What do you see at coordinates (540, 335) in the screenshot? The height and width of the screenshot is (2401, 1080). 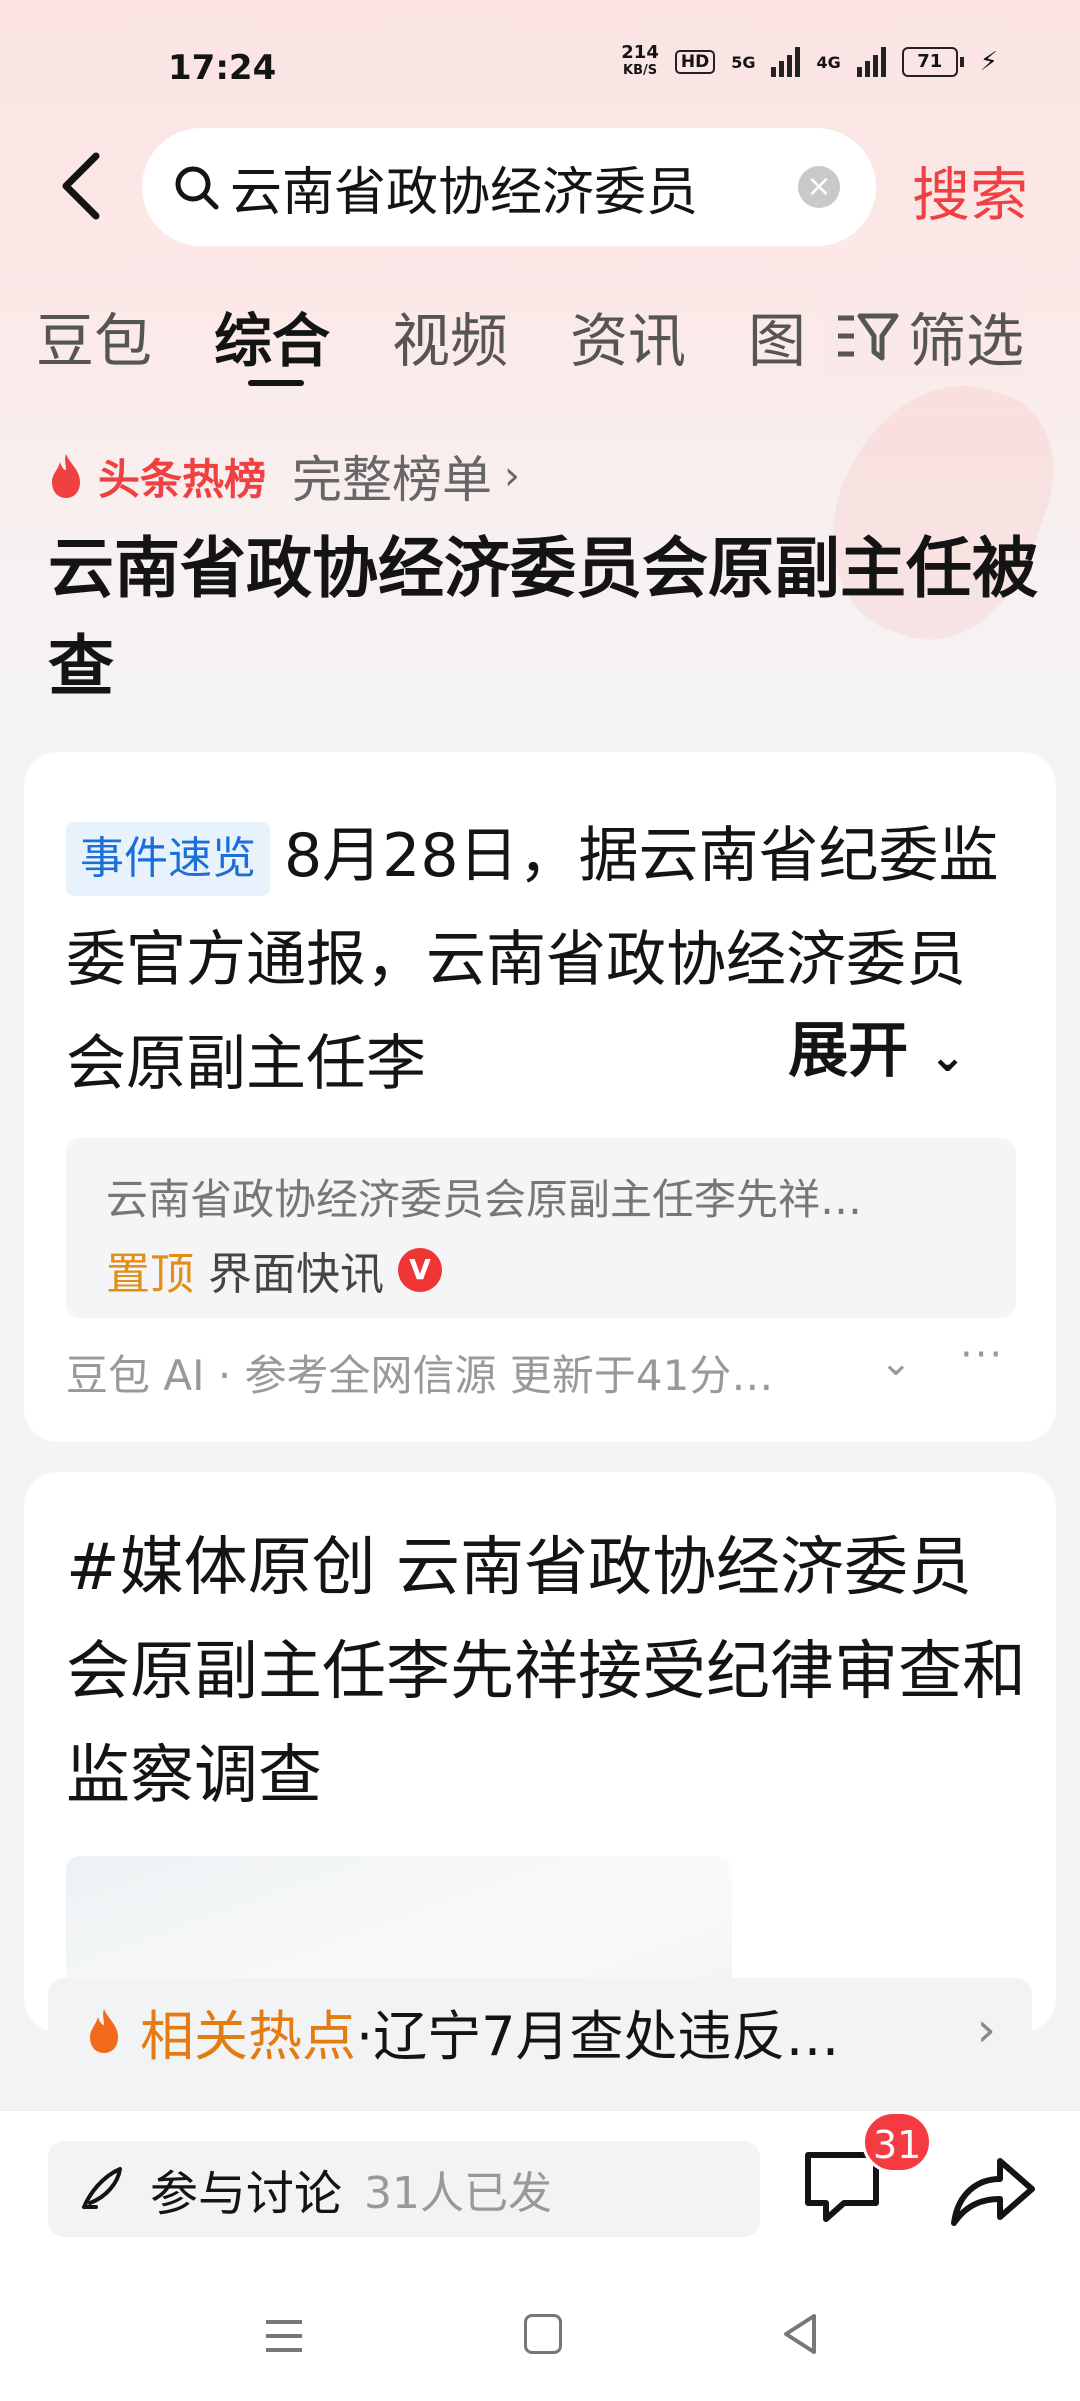 I see `result-tabs: 豆包 综合 视频 资讯 图 筛选` at bounding box center [540, 335].